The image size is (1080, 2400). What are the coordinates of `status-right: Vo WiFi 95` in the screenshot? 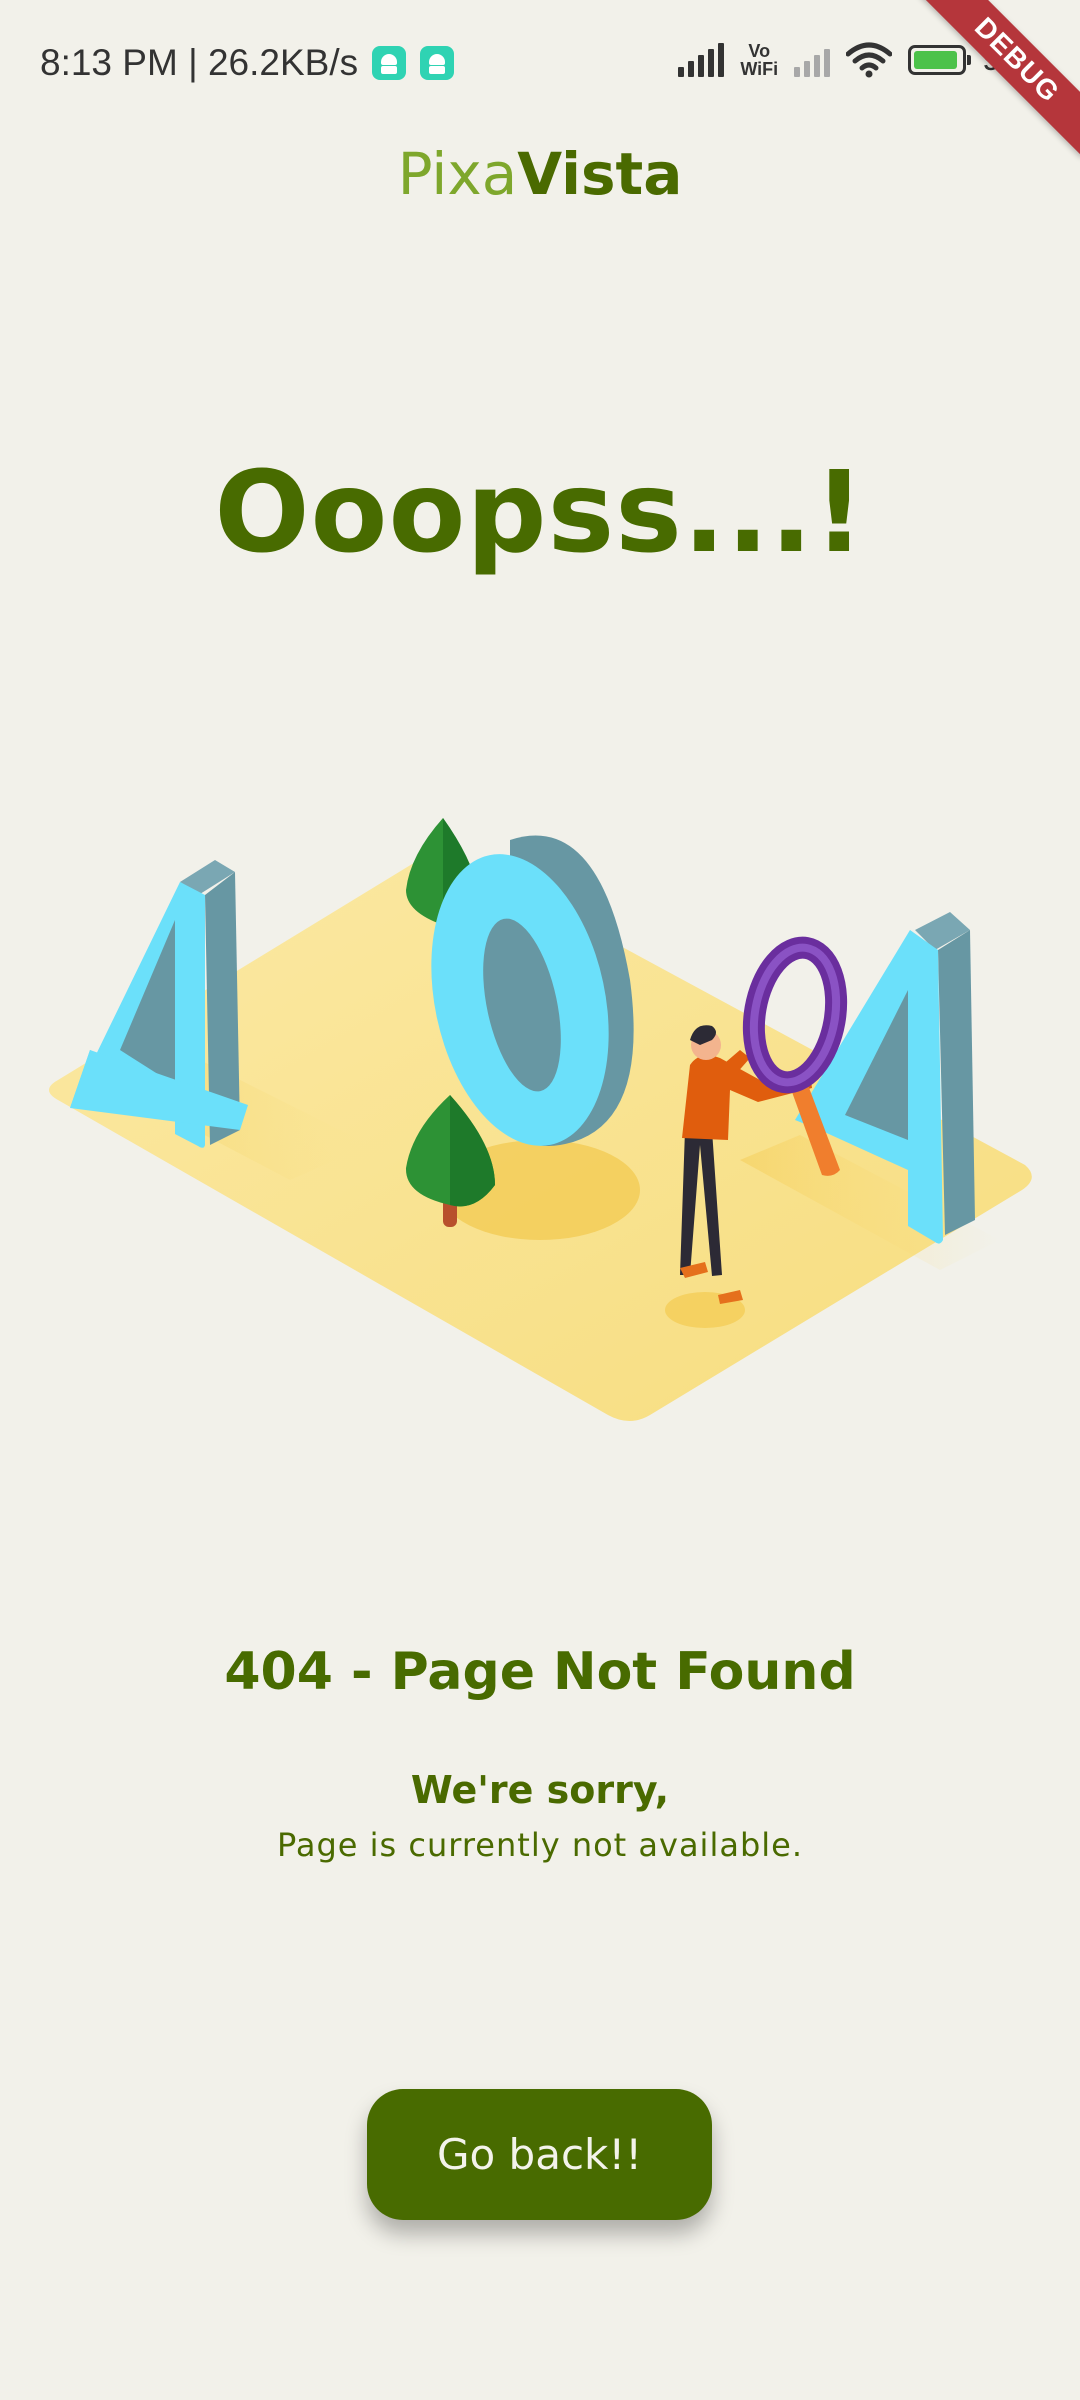 It's located at (849, 59).